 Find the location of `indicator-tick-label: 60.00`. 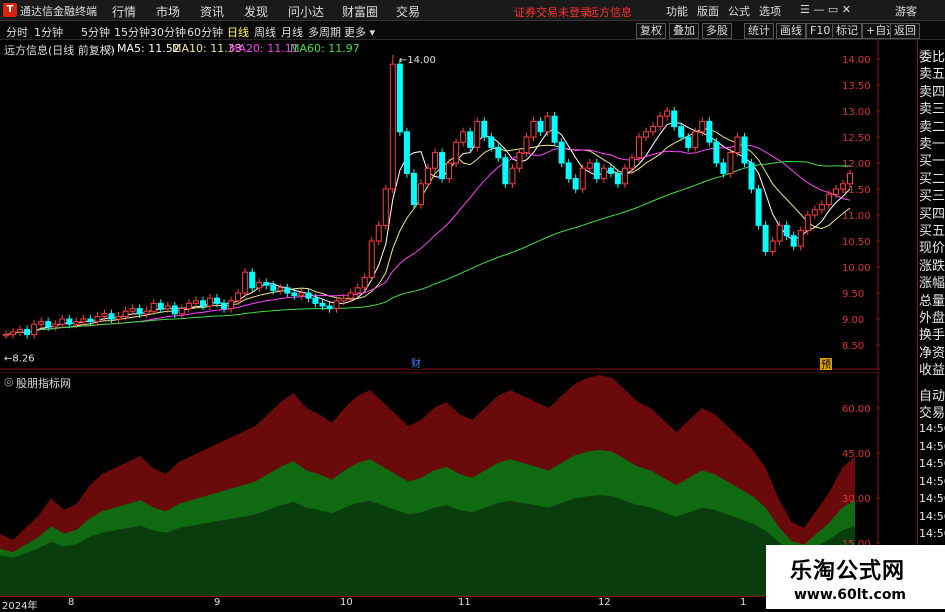

indicator-tick-label: 60.00 is located at coordinates (856, 409).